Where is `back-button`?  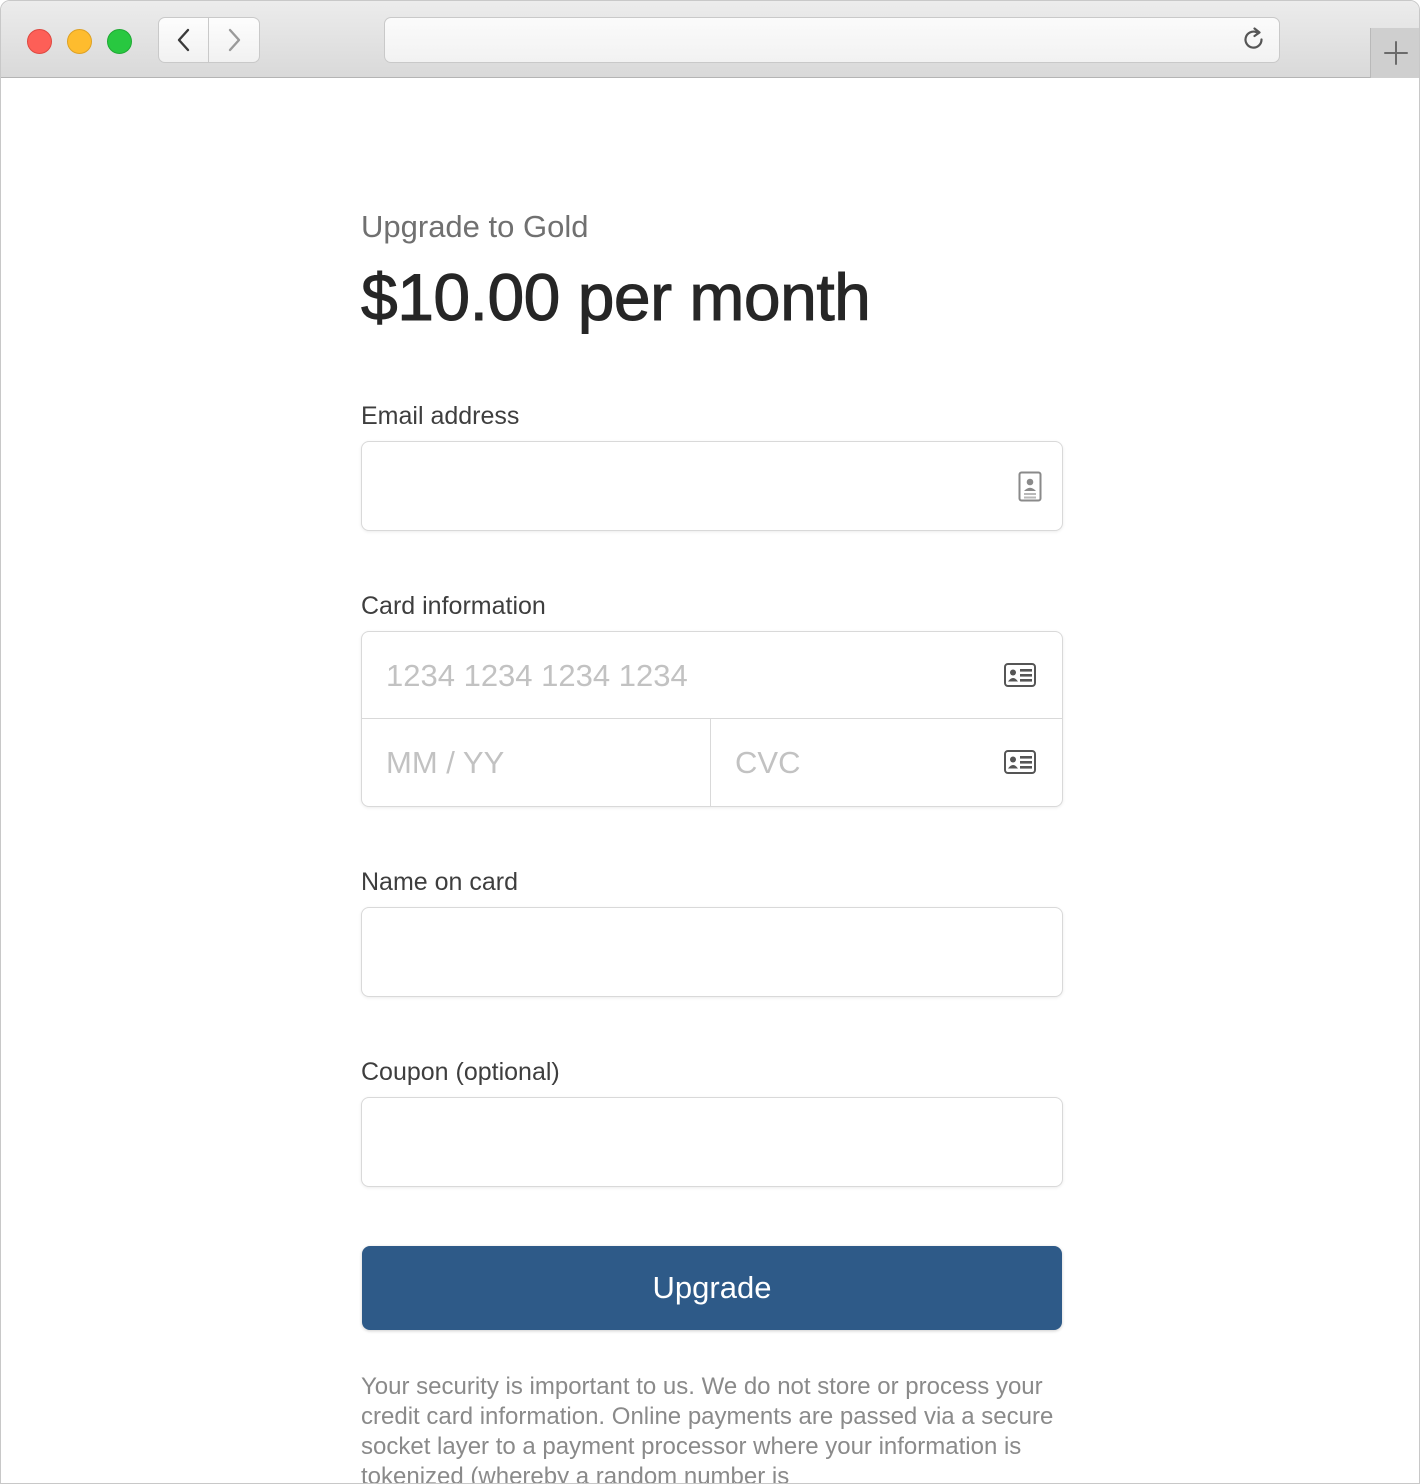
back-button is located at coordinates (183, 40).